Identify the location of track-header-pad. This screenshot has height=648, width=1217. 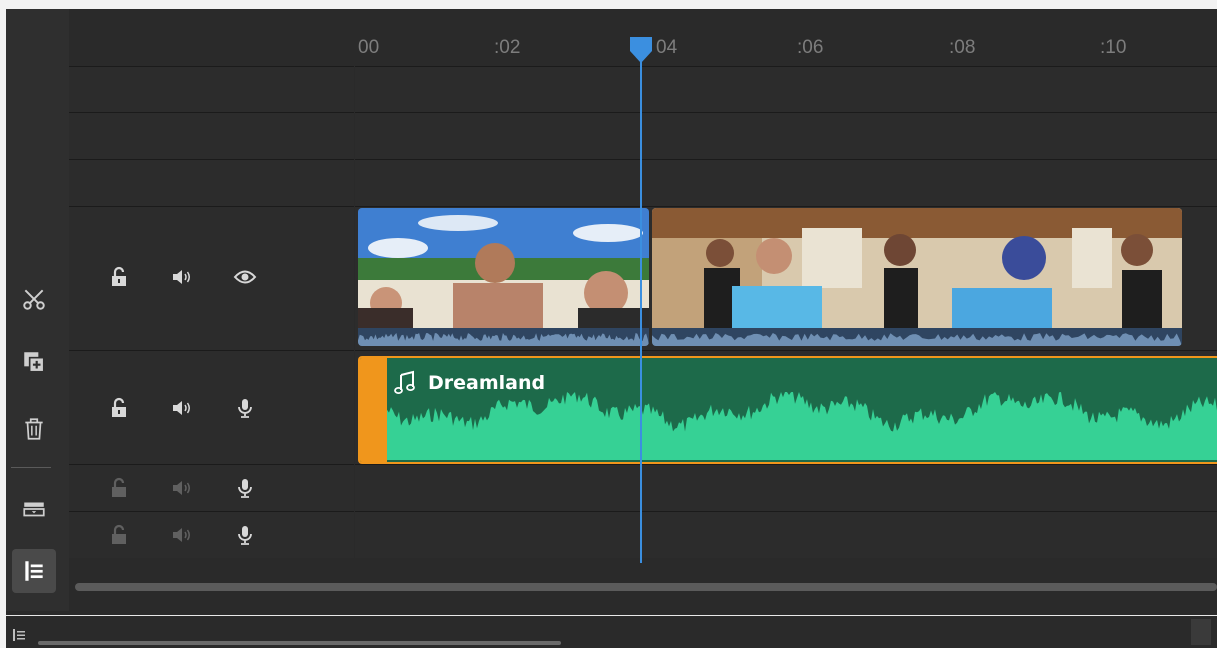
(212, 37).